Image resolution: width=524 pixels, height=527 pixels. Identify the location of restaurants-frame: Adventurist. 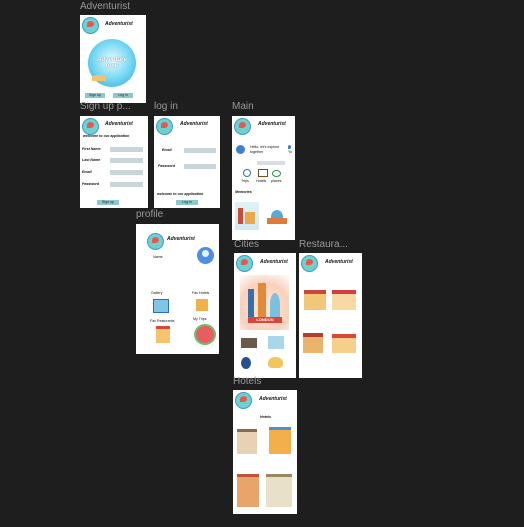
(330, 315).